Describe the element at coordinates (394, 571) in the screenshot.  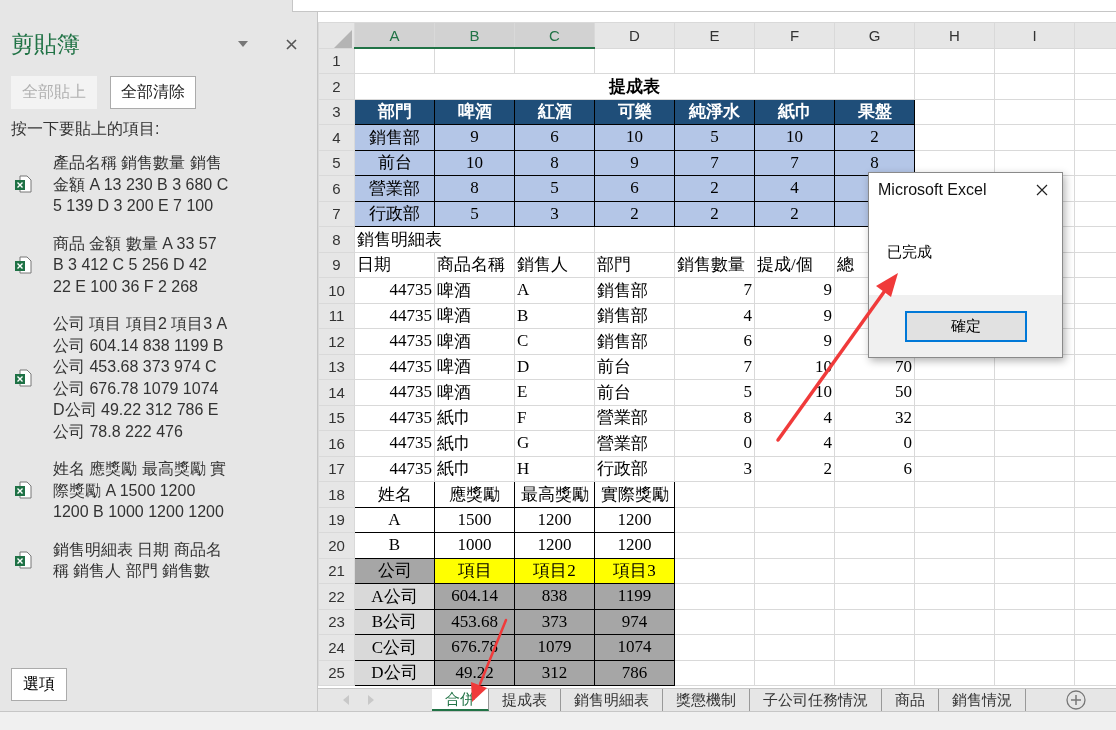
I see `table-cell: 公司` at that location.